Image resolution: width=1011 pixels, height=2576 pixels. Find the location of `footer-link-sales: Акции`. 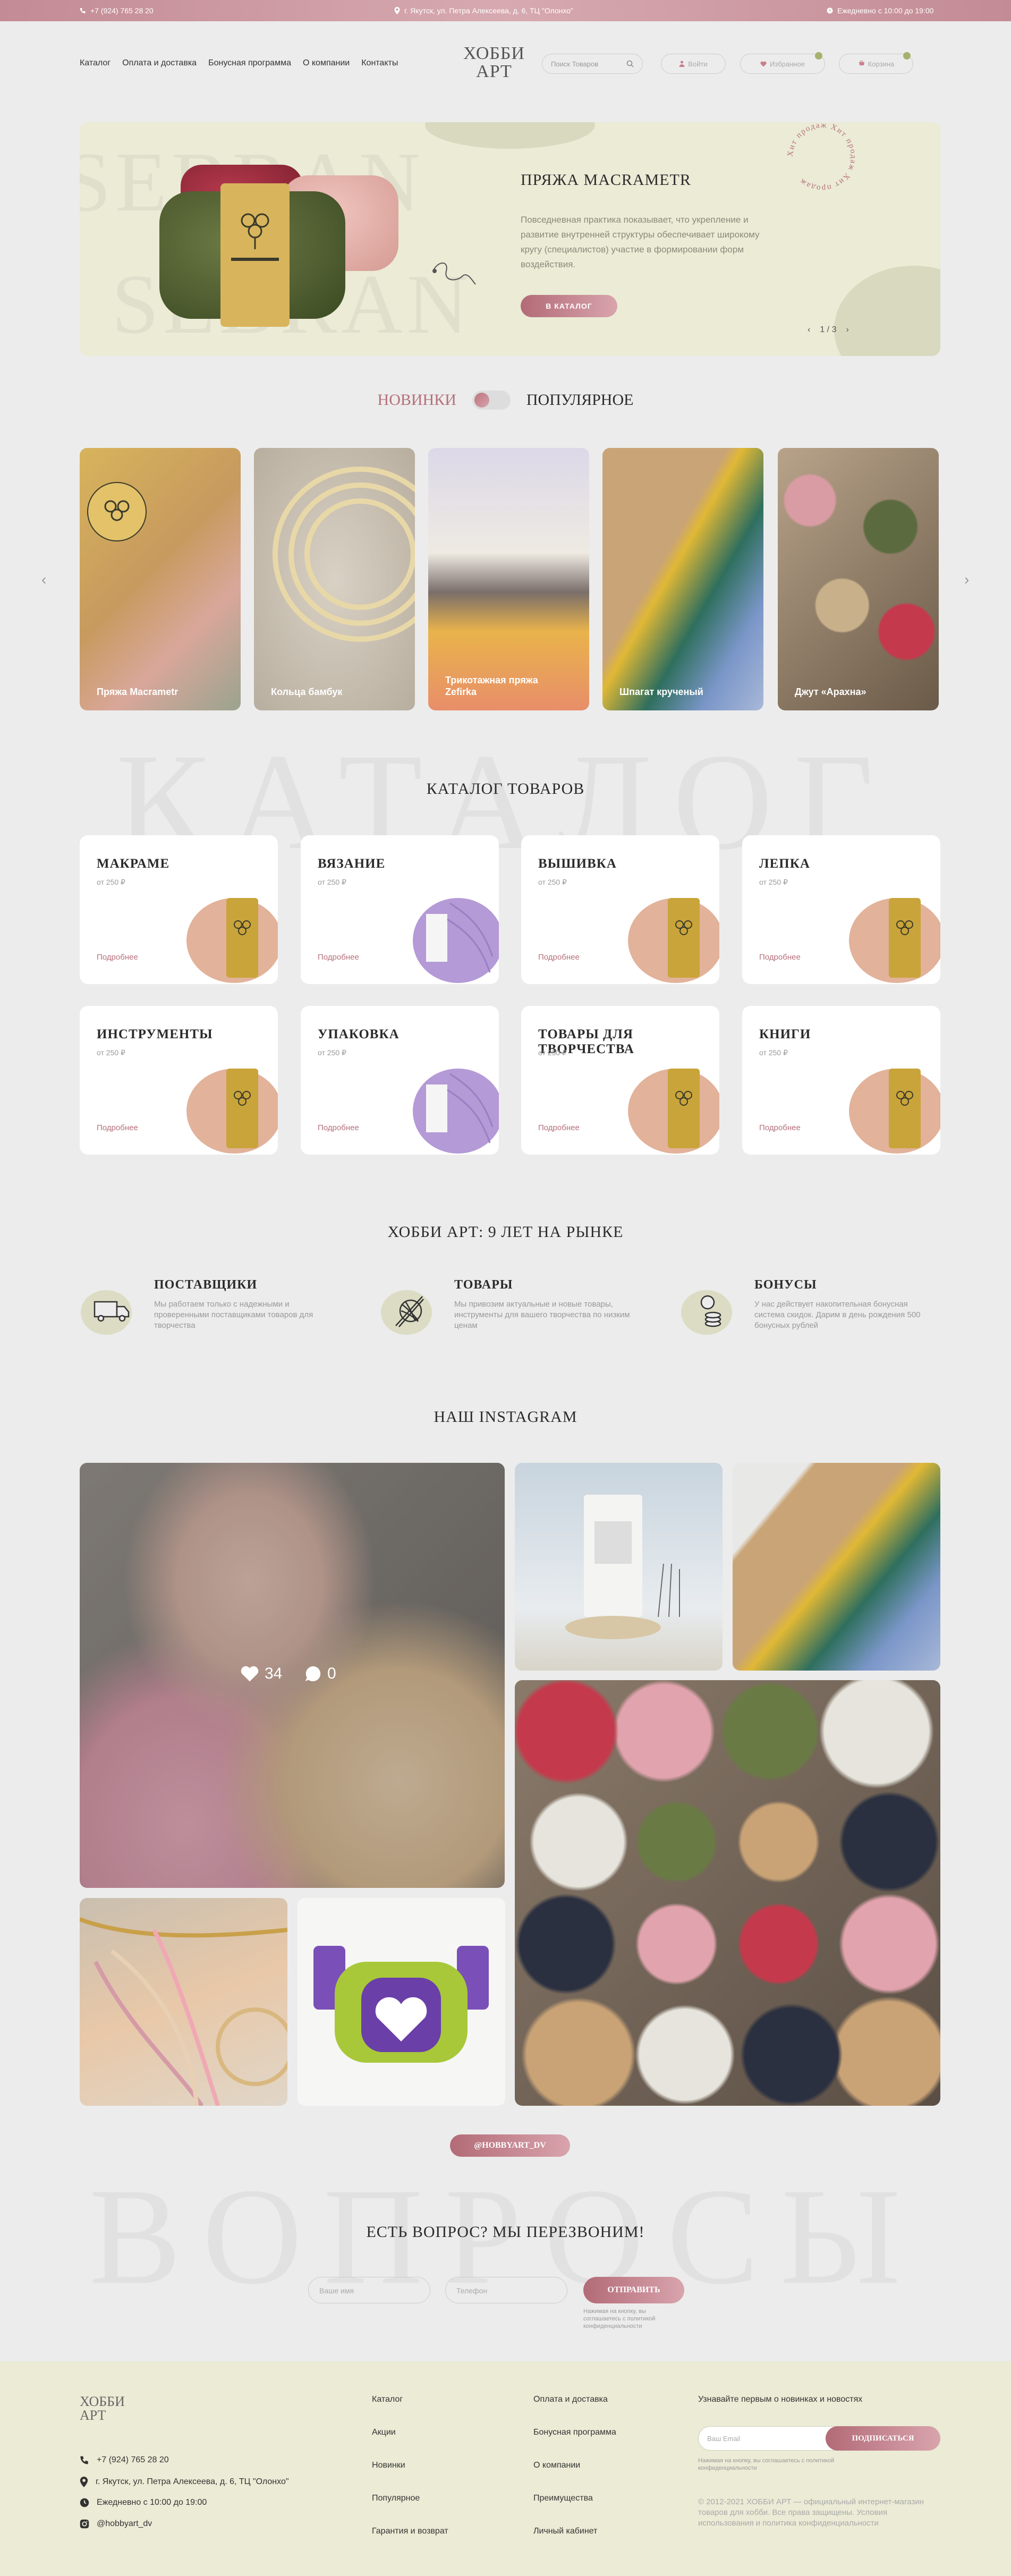

footer-link-sales: Акции is located at coordinates (384, 2432).